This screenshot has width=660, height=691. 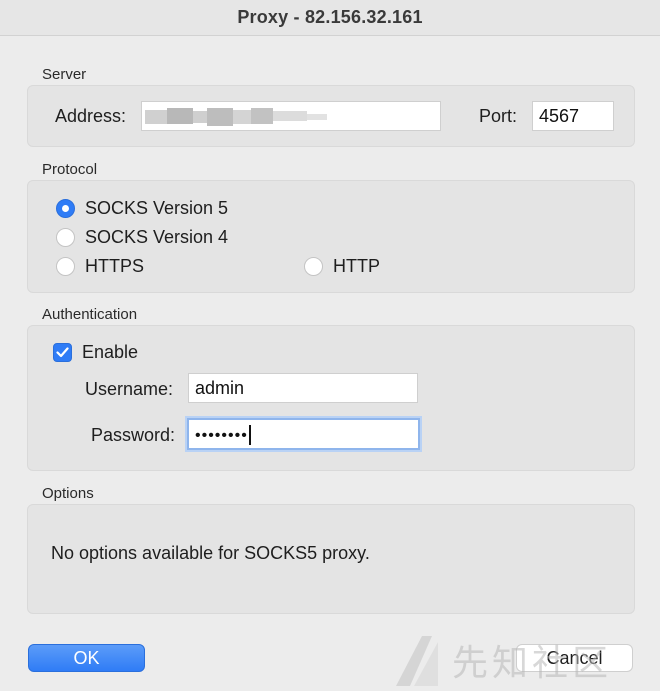 What do you see at coordinates (356, 266) in the screenshot?
I see `radio-http-label: HTTP` at bounding box center [356, 266].